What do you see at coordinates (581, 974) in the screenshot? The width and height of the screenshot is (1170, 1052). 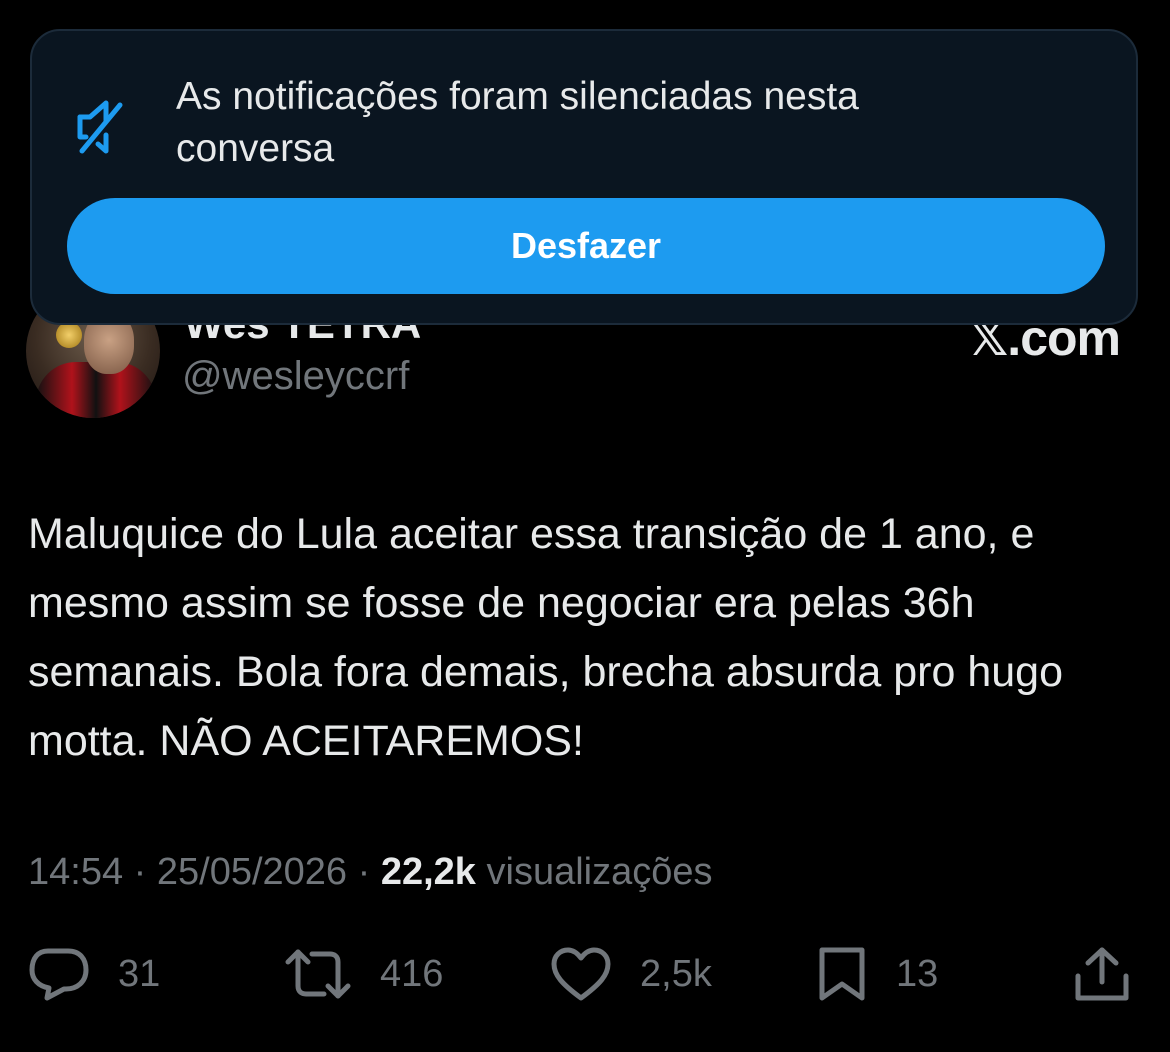 I see `heart-icon` at bounding box center [581, 974].